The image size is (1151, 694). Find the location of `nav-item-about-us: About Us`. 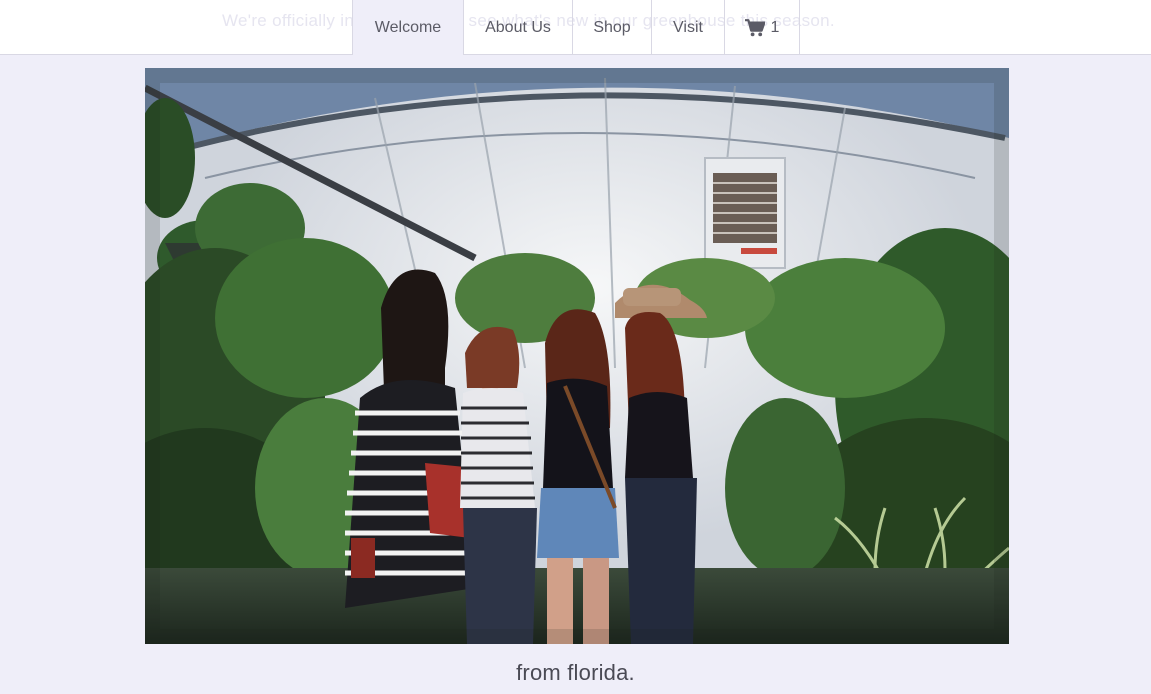

nav-item-about-us: About Us is located at coordinates (518, 27).